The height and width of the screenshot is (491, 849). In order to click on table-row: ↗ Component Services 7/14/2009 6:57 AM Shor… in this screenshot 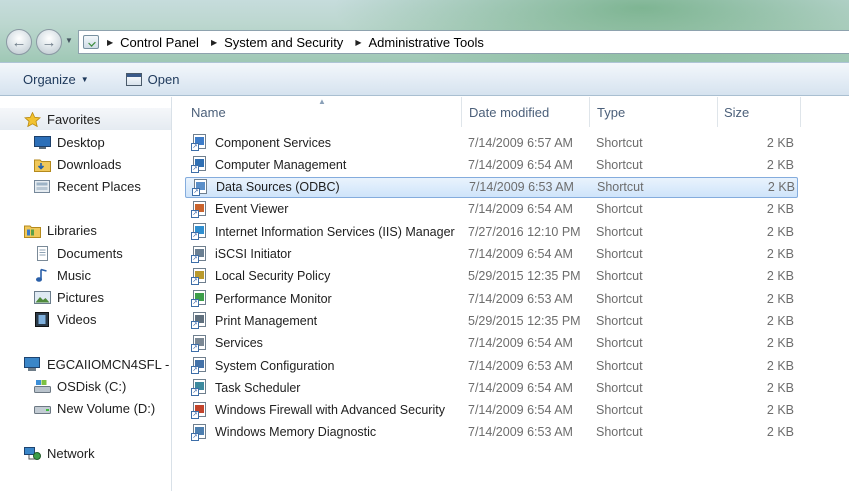, I will do `click(491, 142)`.